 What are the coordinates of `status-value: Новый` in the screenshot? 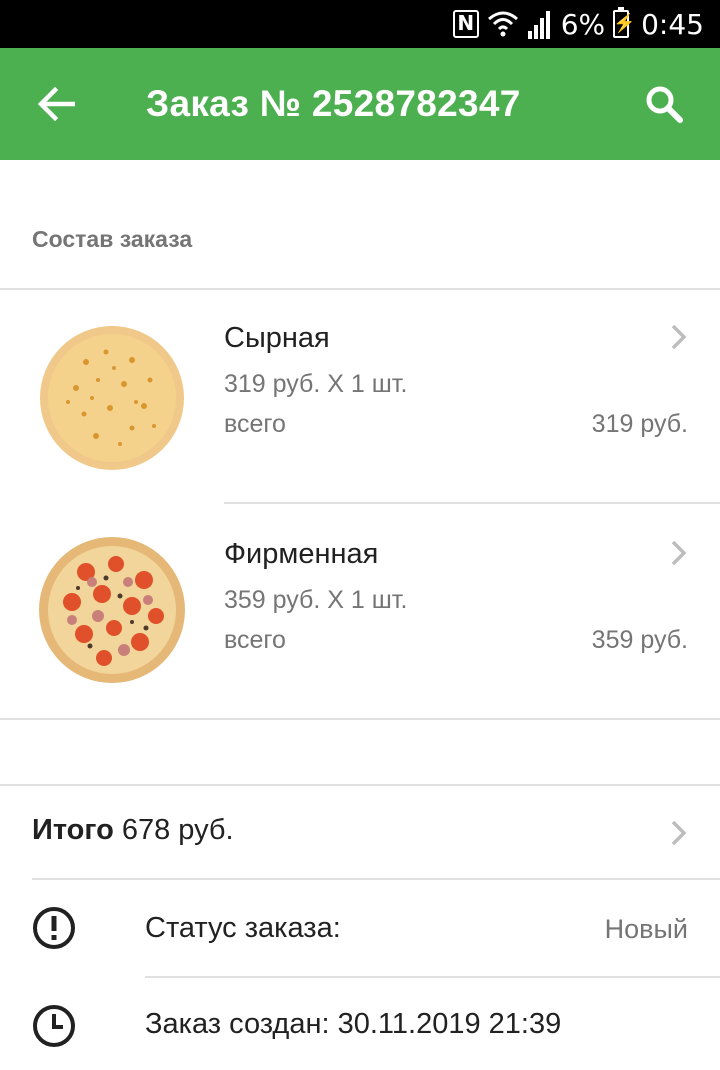 It's located at (646, 929).